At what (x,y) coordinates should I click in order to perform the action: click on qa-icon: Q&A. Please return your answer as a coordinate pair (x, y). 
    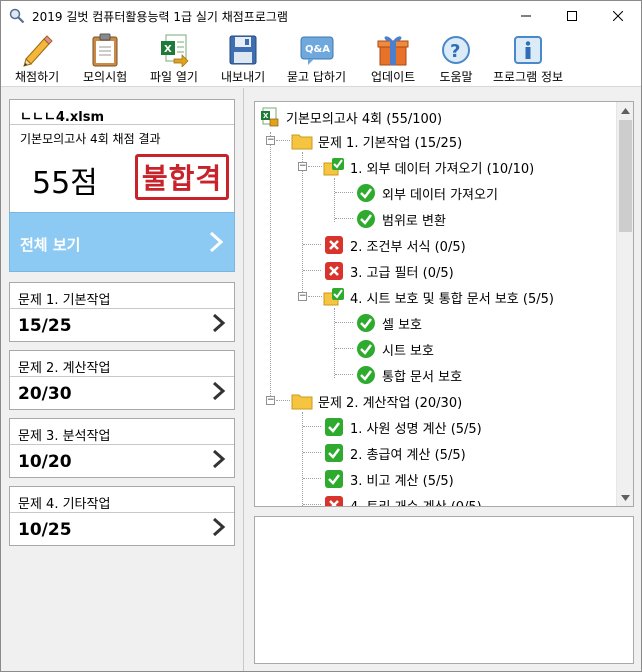
    Looking at the image, I should click on (316, 50).